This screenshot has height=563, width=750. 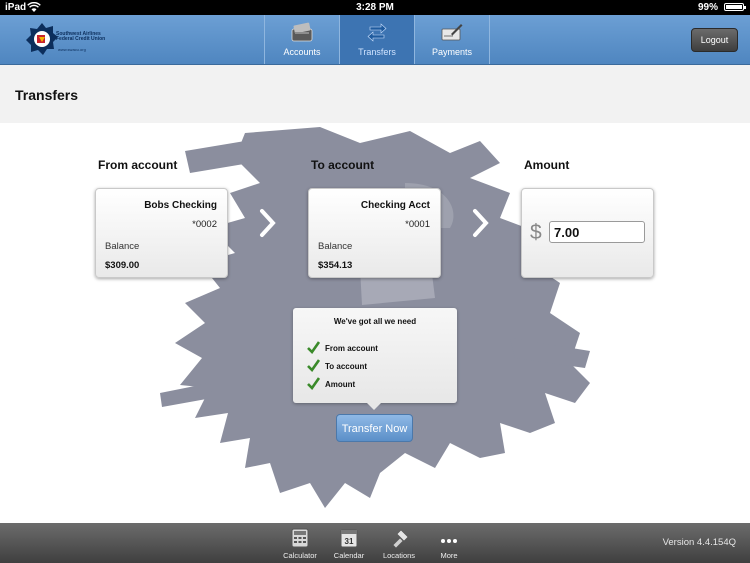 What do you see at coordinates (335, 265) in the screenshot?
I see `to-balance-value: $354.13` at bounding box center [335, 265].